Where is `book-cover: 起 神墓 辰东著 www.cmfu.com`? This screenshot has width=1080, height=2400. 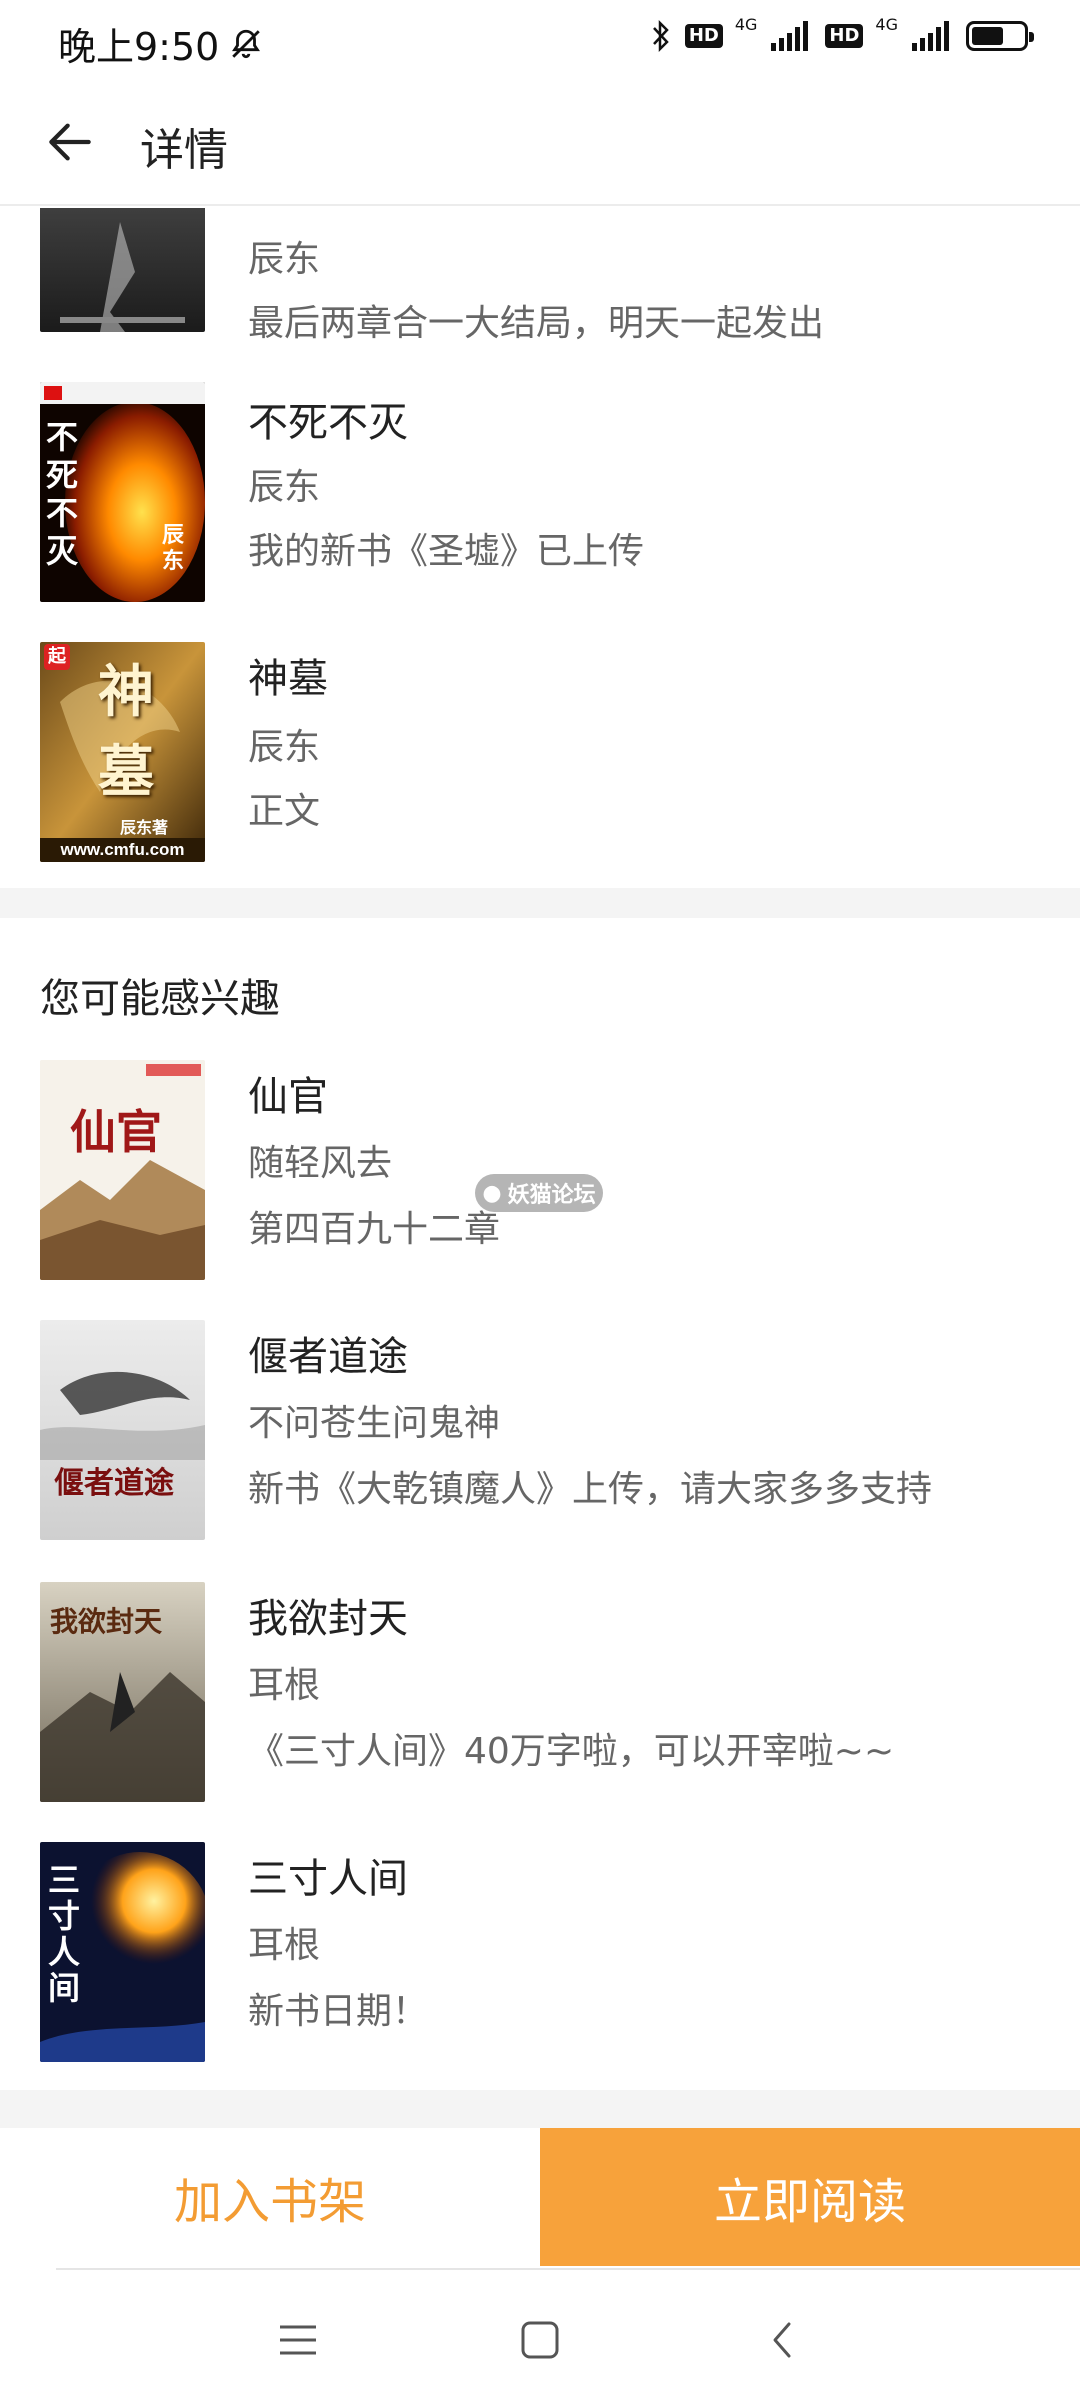
book-cover: 起 神墓 辰东著 www.cmfu.com is located at coordinates (122, 752).